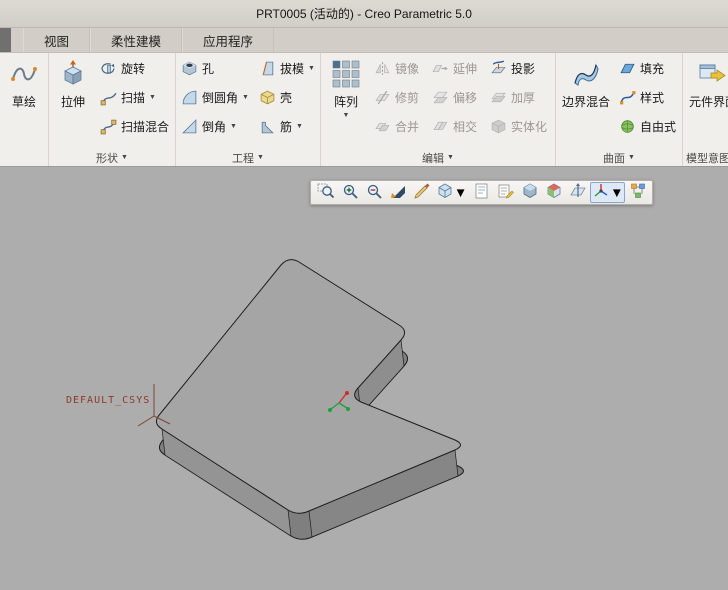 This screenshot has height=590, width=728. I want to click on refit-button, so click(397, 192).